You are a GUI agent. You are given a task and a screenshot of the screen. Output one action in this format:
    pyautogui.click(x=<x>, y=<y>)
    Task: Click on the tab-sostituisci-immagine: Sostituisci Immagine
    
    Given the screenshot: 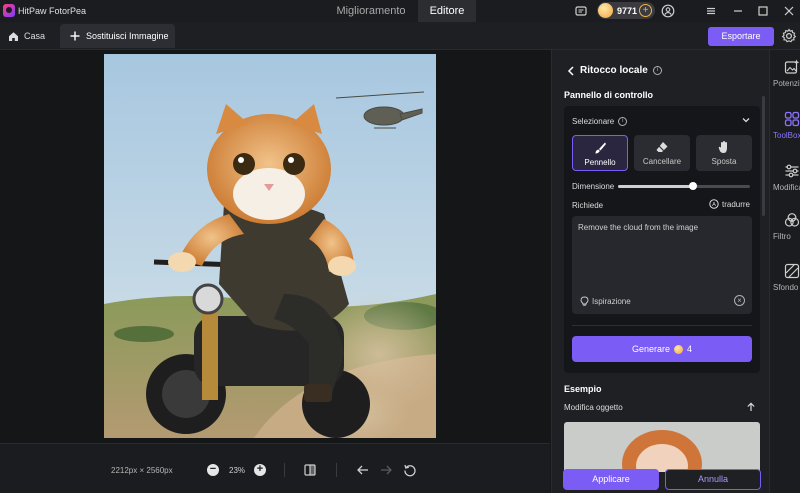 What is the action you would take?
    pyautogui.click(x=117, y=36)
    